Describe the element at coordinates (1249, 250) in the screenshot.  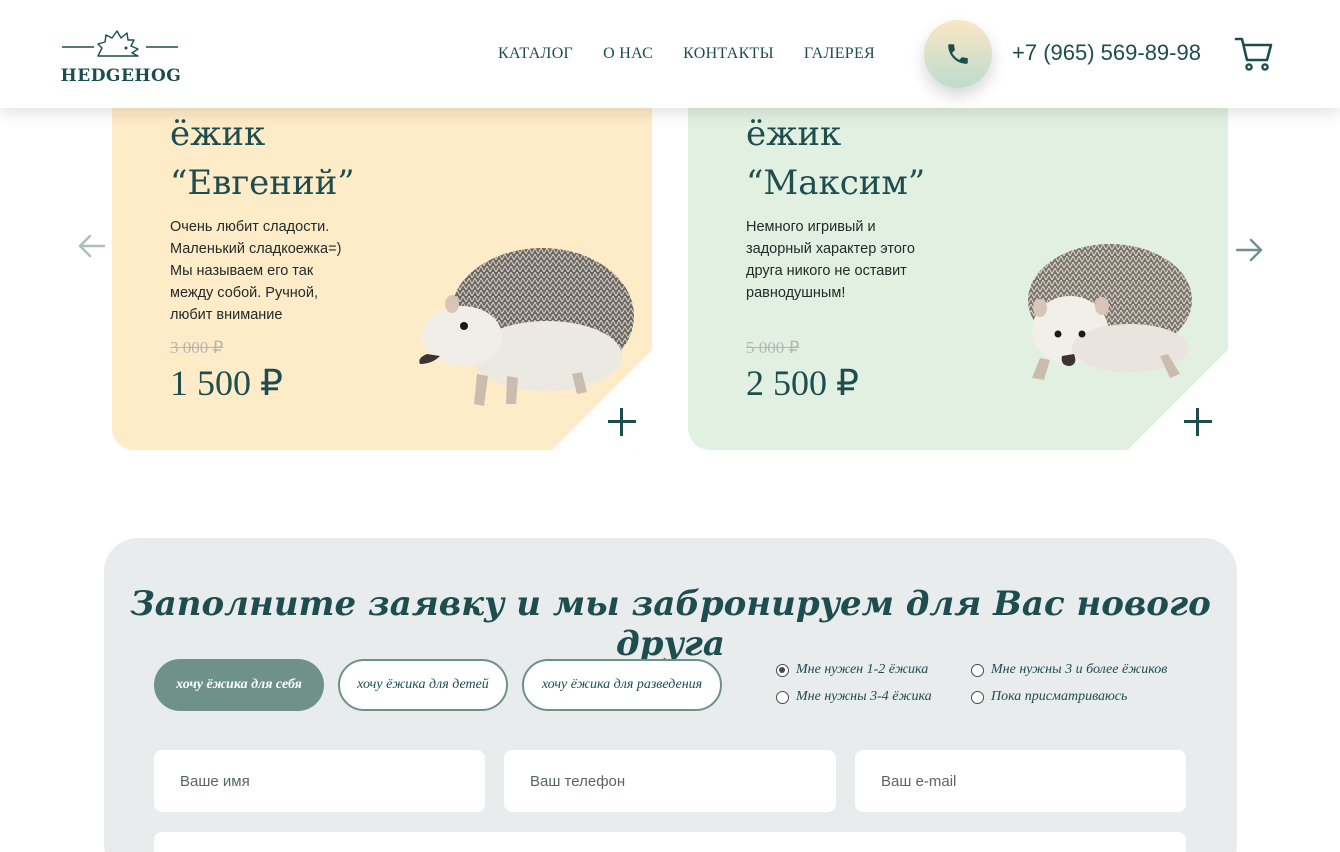
I see `arrow-right-icon` at that location.